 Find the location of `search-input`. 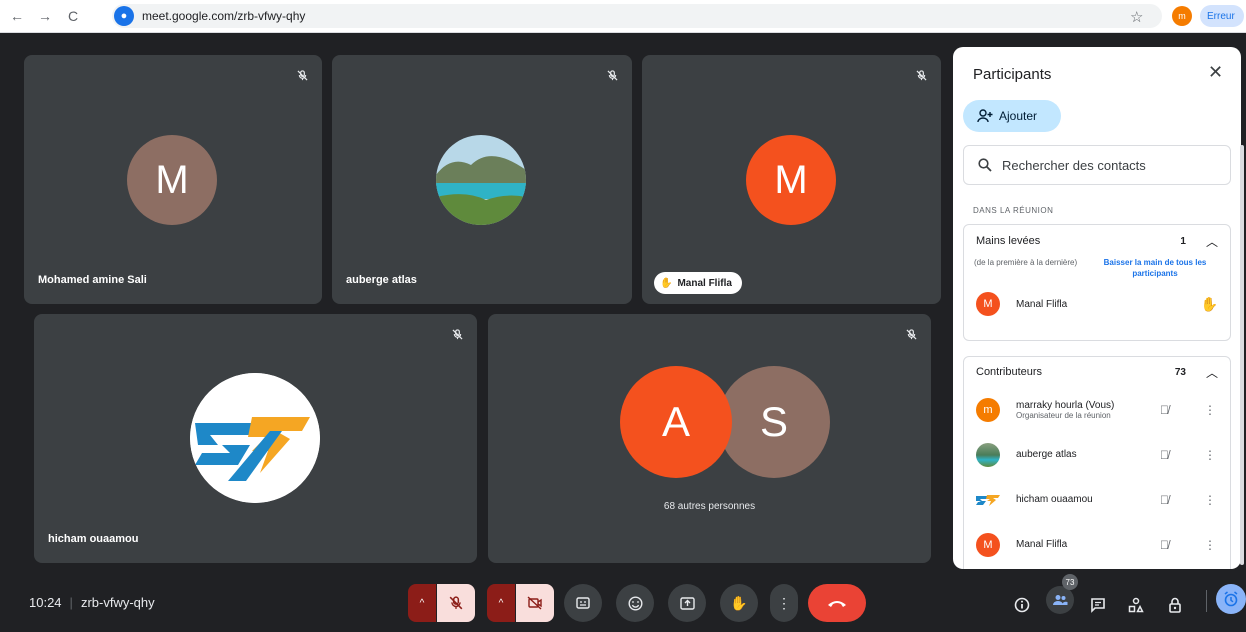

search-input is located at coordinates (1102, 165).